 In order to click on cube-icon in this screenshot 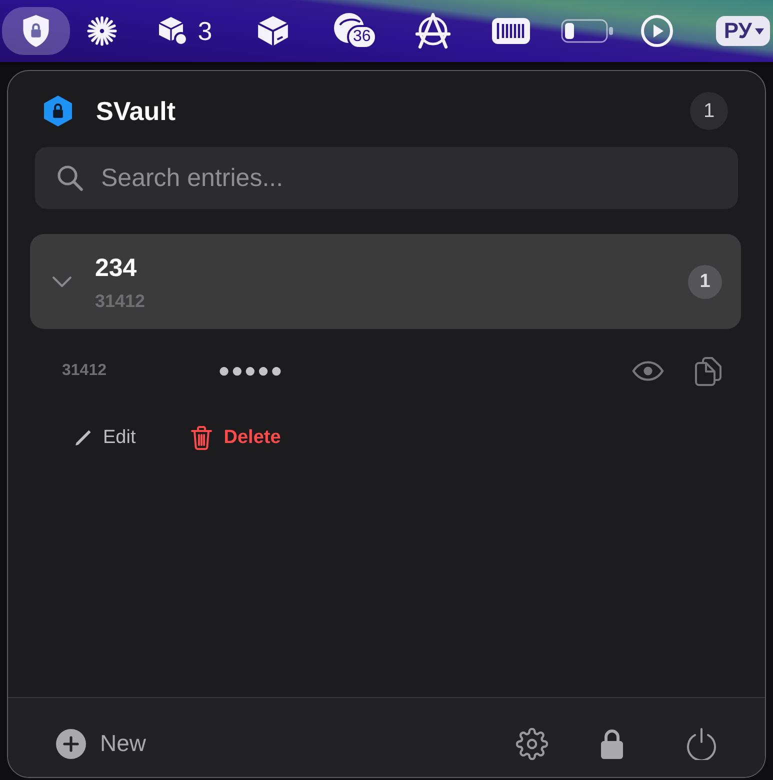, I will do `click(273, 31)`.